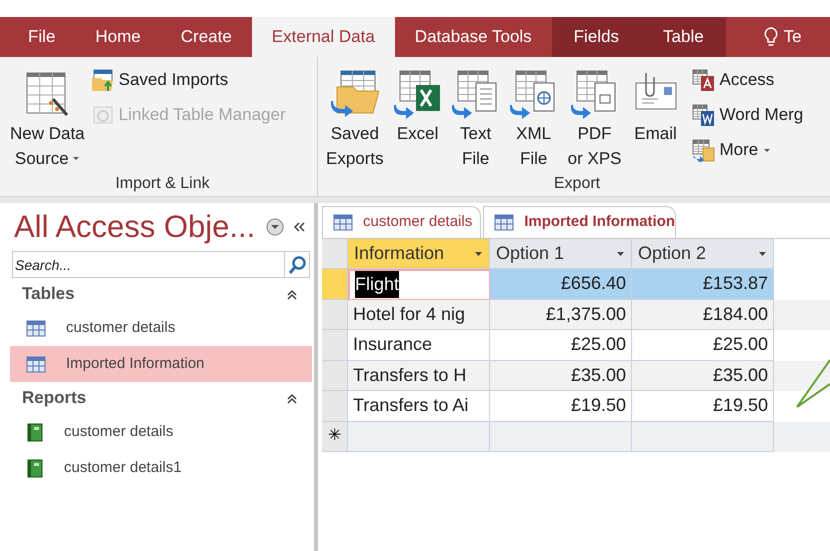 The image size is (830, 551). I want to click on table-cell: £656.40, so click(561, 284).